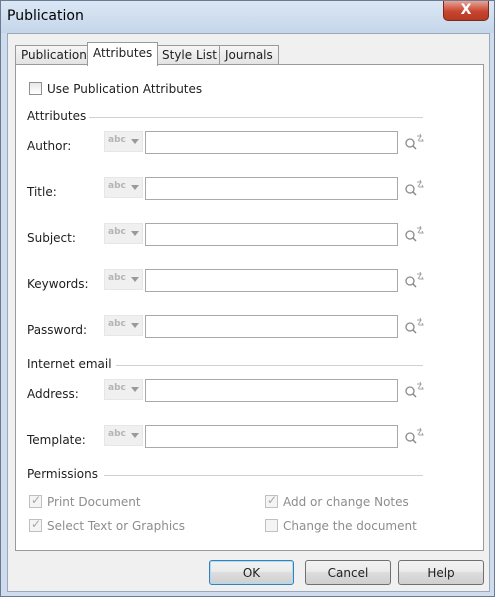 Image resolution: width=495 pixels, height=597 pixels. What do you see at coordinates (346, 502) in the screenshot?
I see `add-change-notes-label: Add or change Notes` at bounding box center [346, 502].